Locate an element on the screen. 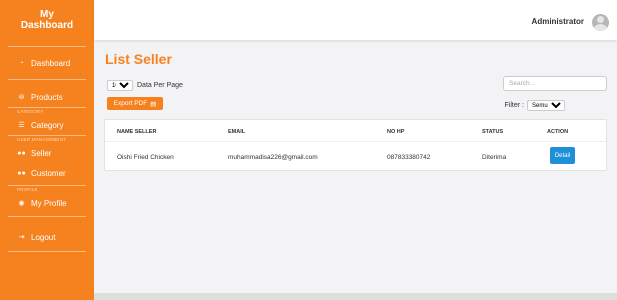  column-header: STATUS is located at coordinates (493, 132).